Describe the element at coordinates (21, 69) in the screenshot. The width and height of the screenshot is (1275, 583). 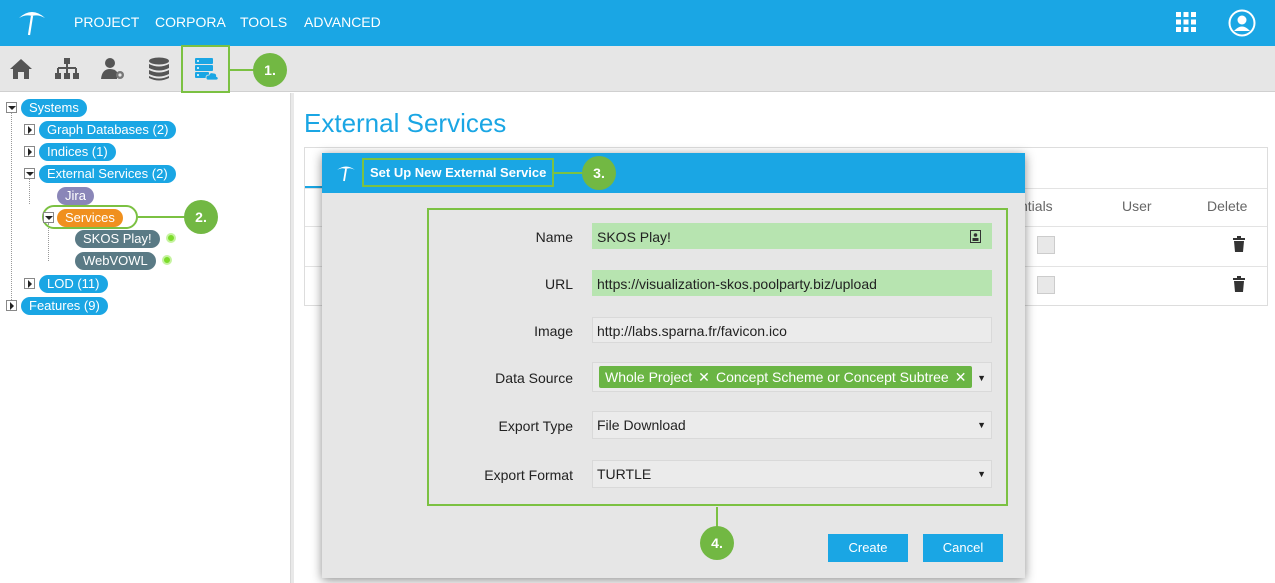
I see `home-icon` at that location.